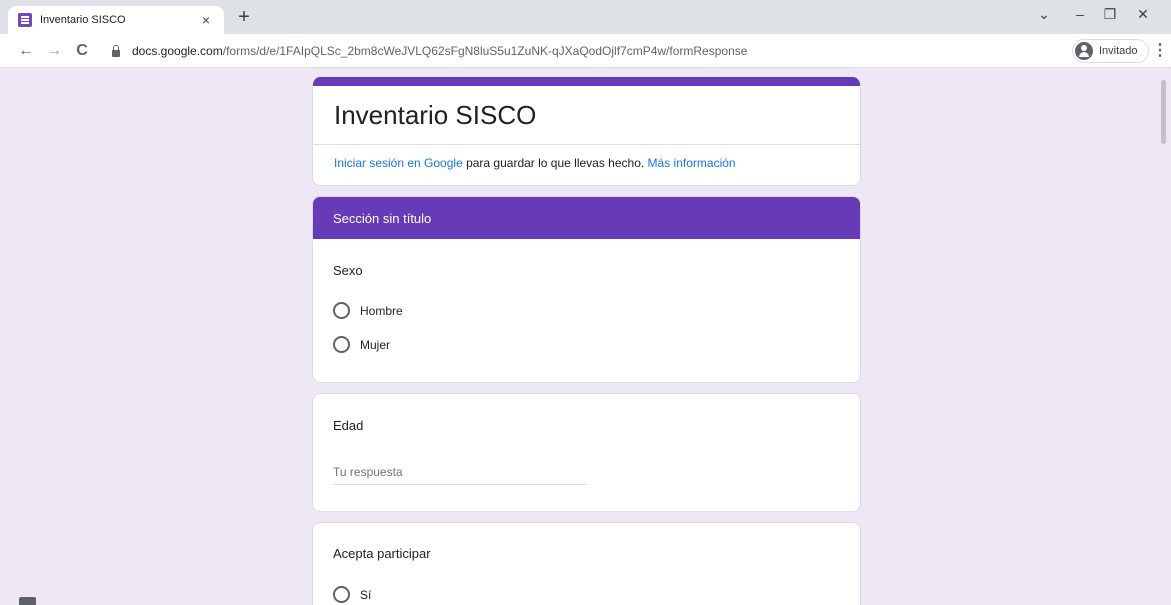 This screenshot has width=1171, height=605. I want to click on divider, so click(586, 144).